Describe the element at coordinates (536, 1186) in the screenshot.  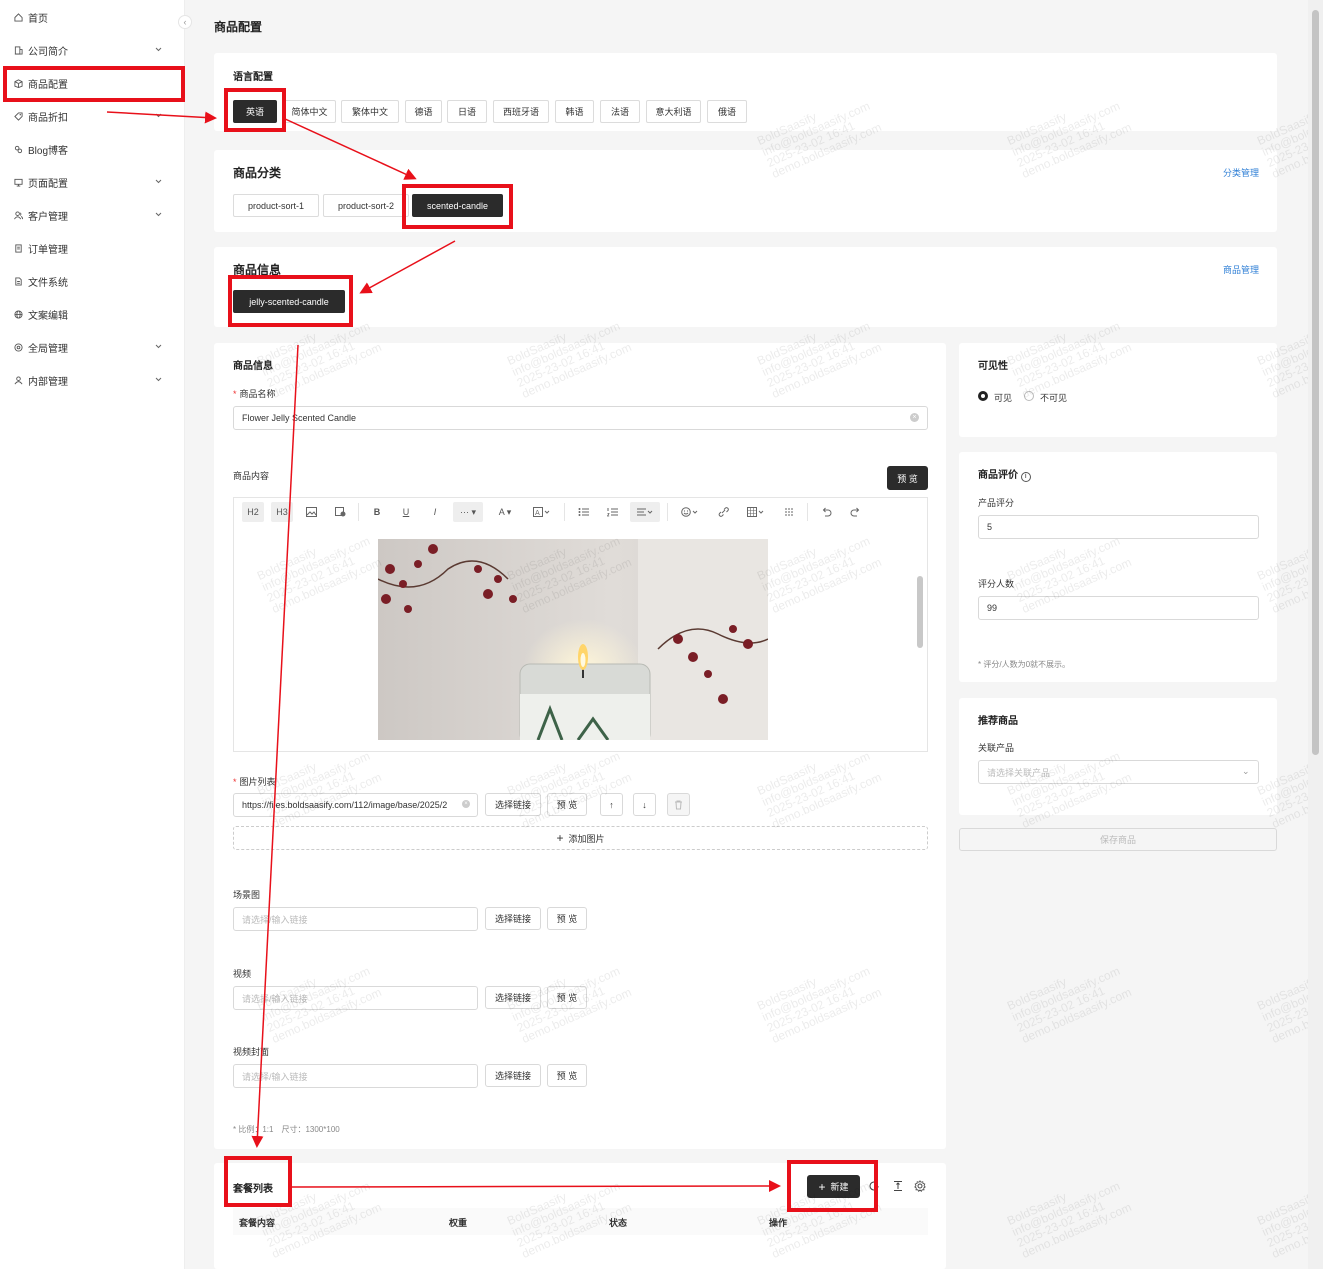
I see `arrow-package-to-new` at that location.